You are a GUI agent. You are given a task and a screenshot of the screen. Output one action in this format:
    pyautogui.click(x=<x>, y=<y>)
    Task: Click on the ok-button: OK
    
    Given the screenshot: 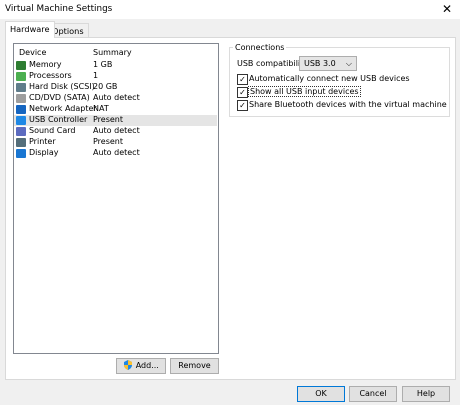 What is the action you would take?
    pyautogui.click(x=321, y=394)
    